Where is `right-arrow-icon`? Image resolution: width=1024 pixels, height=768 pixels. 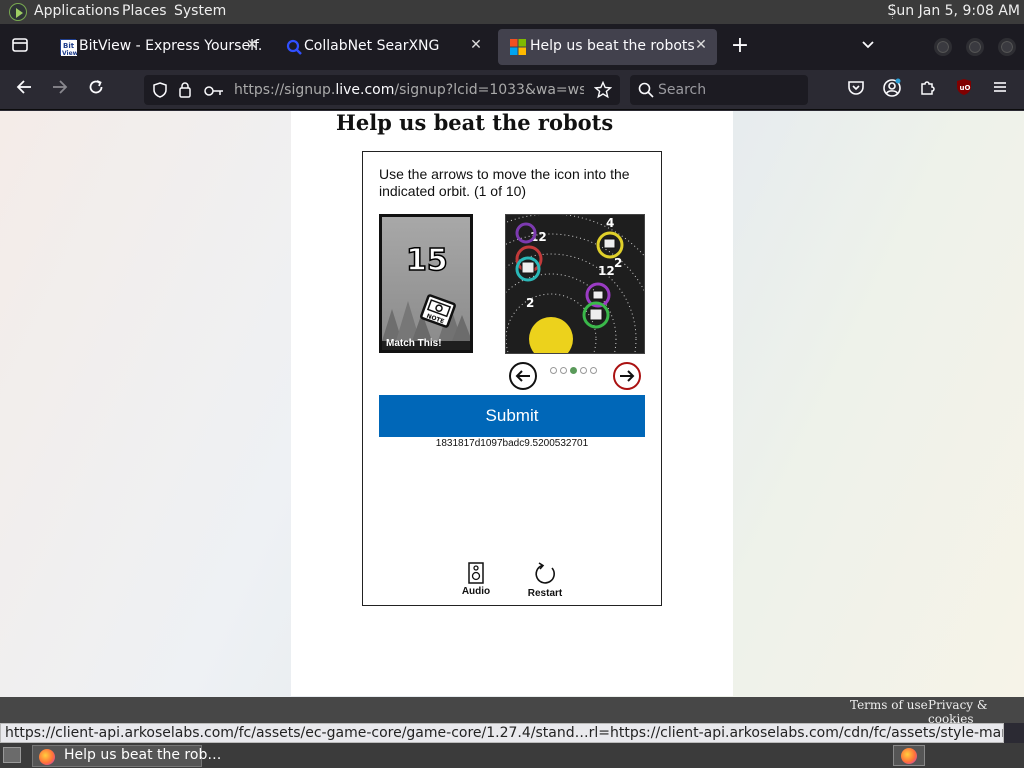 right-arrow-icon is located at coordinates (627, 376).